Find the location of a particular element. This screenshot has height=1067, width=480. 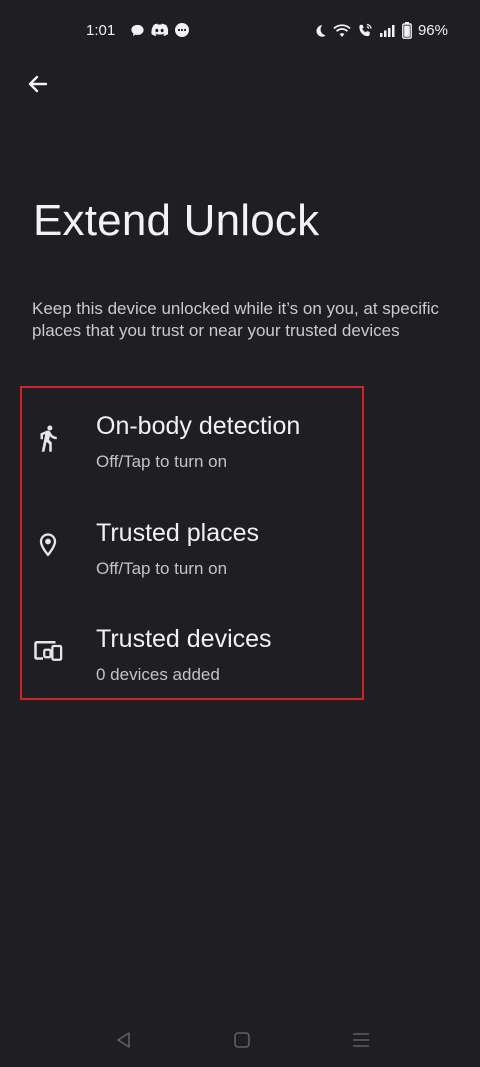

nav-back-button is located at coordinates (124, 1040).